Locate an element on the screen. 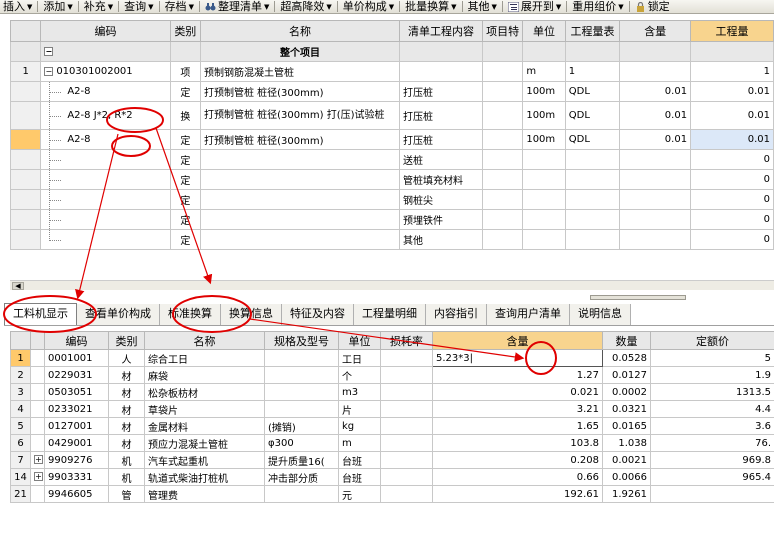 This screenshot has height=558, width=774. name-cell: 管理费 is located at coordinates (204, 494).